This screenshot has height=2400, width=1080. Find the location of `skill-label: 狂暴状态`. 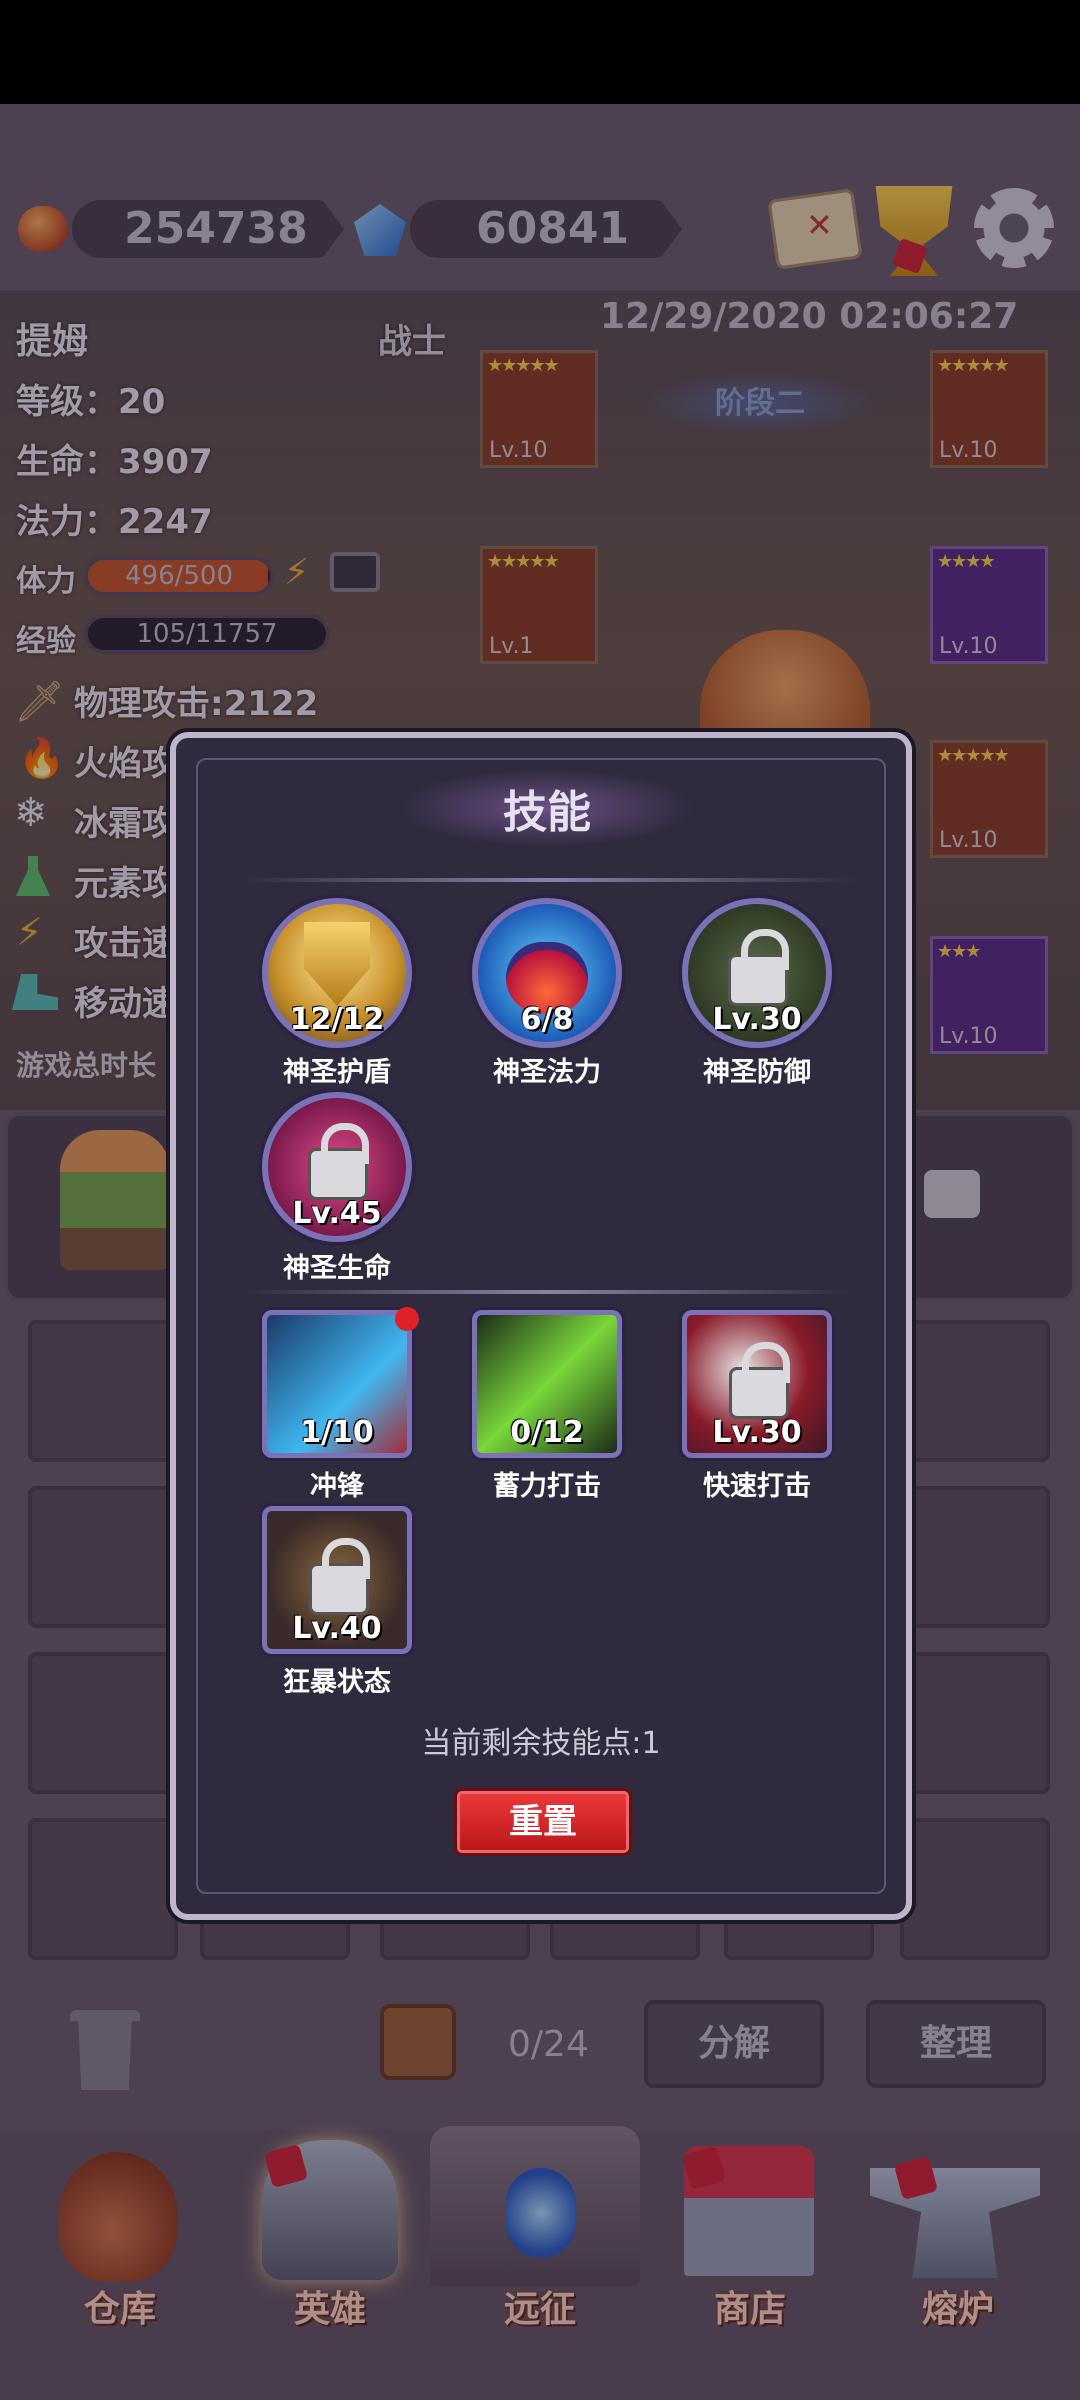

skill-label: 狂暴状态 is located at coordinates (337, 1682).